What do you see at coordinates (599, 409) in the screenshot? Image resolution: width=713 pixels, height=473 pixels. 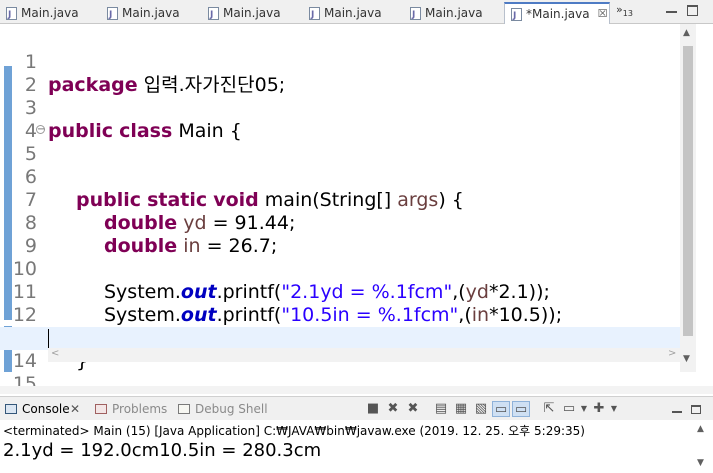 I see `open-console-icon: ✚` at bounding box center [599, 409].